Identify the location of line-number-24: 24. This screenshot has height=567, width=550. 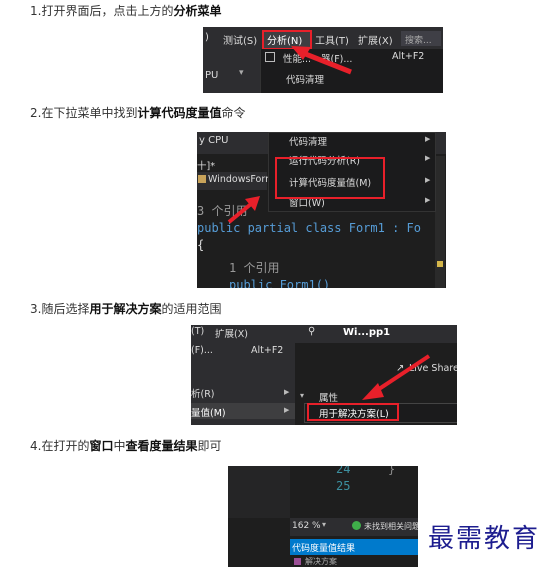
(343, 471).